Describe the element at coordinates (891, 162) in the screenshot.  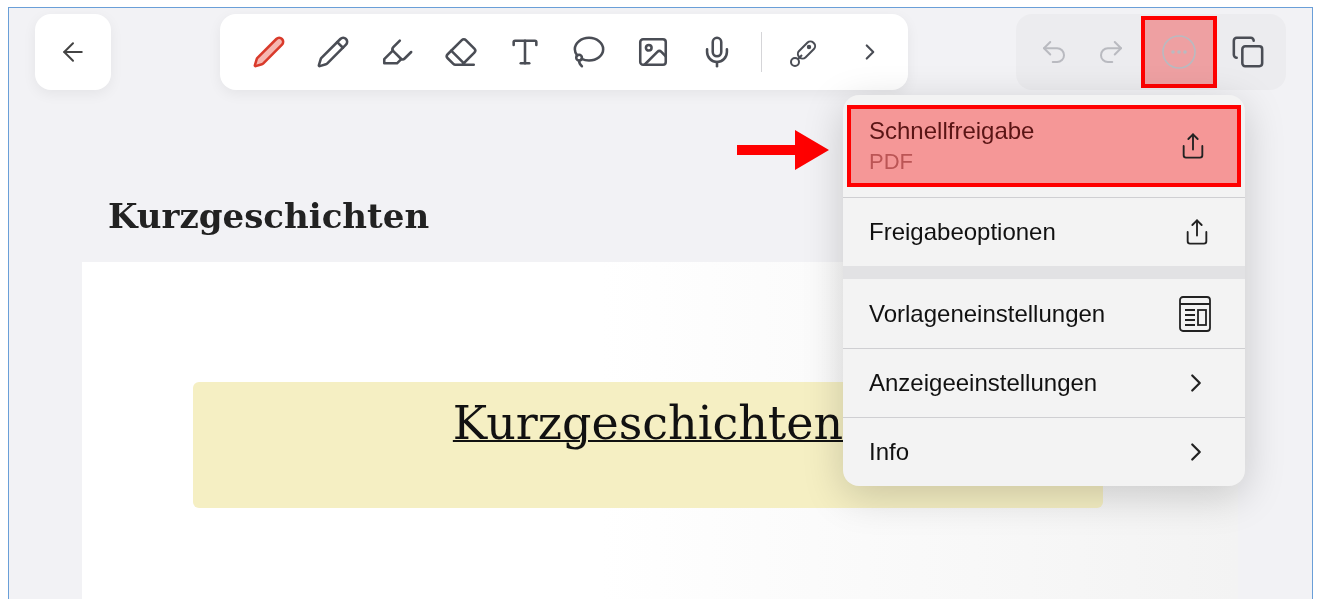
I see `menu-item-sublabel: PDF` at that location.